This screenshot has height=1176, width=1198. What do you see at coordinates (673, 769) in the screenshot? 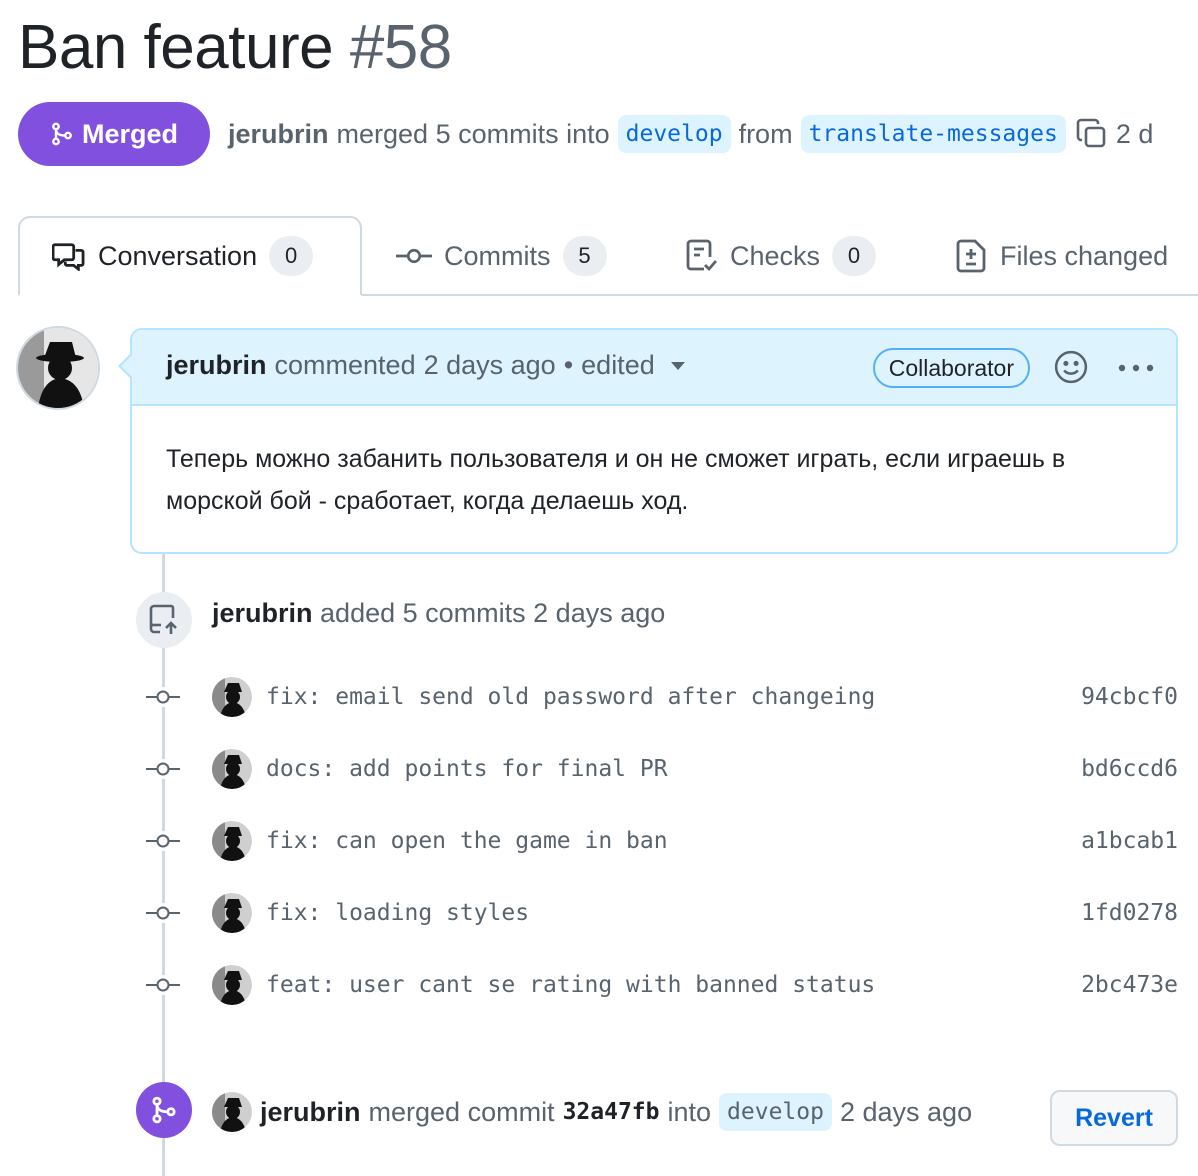
I see `commit-message-link: docs: add points for final PR` at bounding box center [673, 769].